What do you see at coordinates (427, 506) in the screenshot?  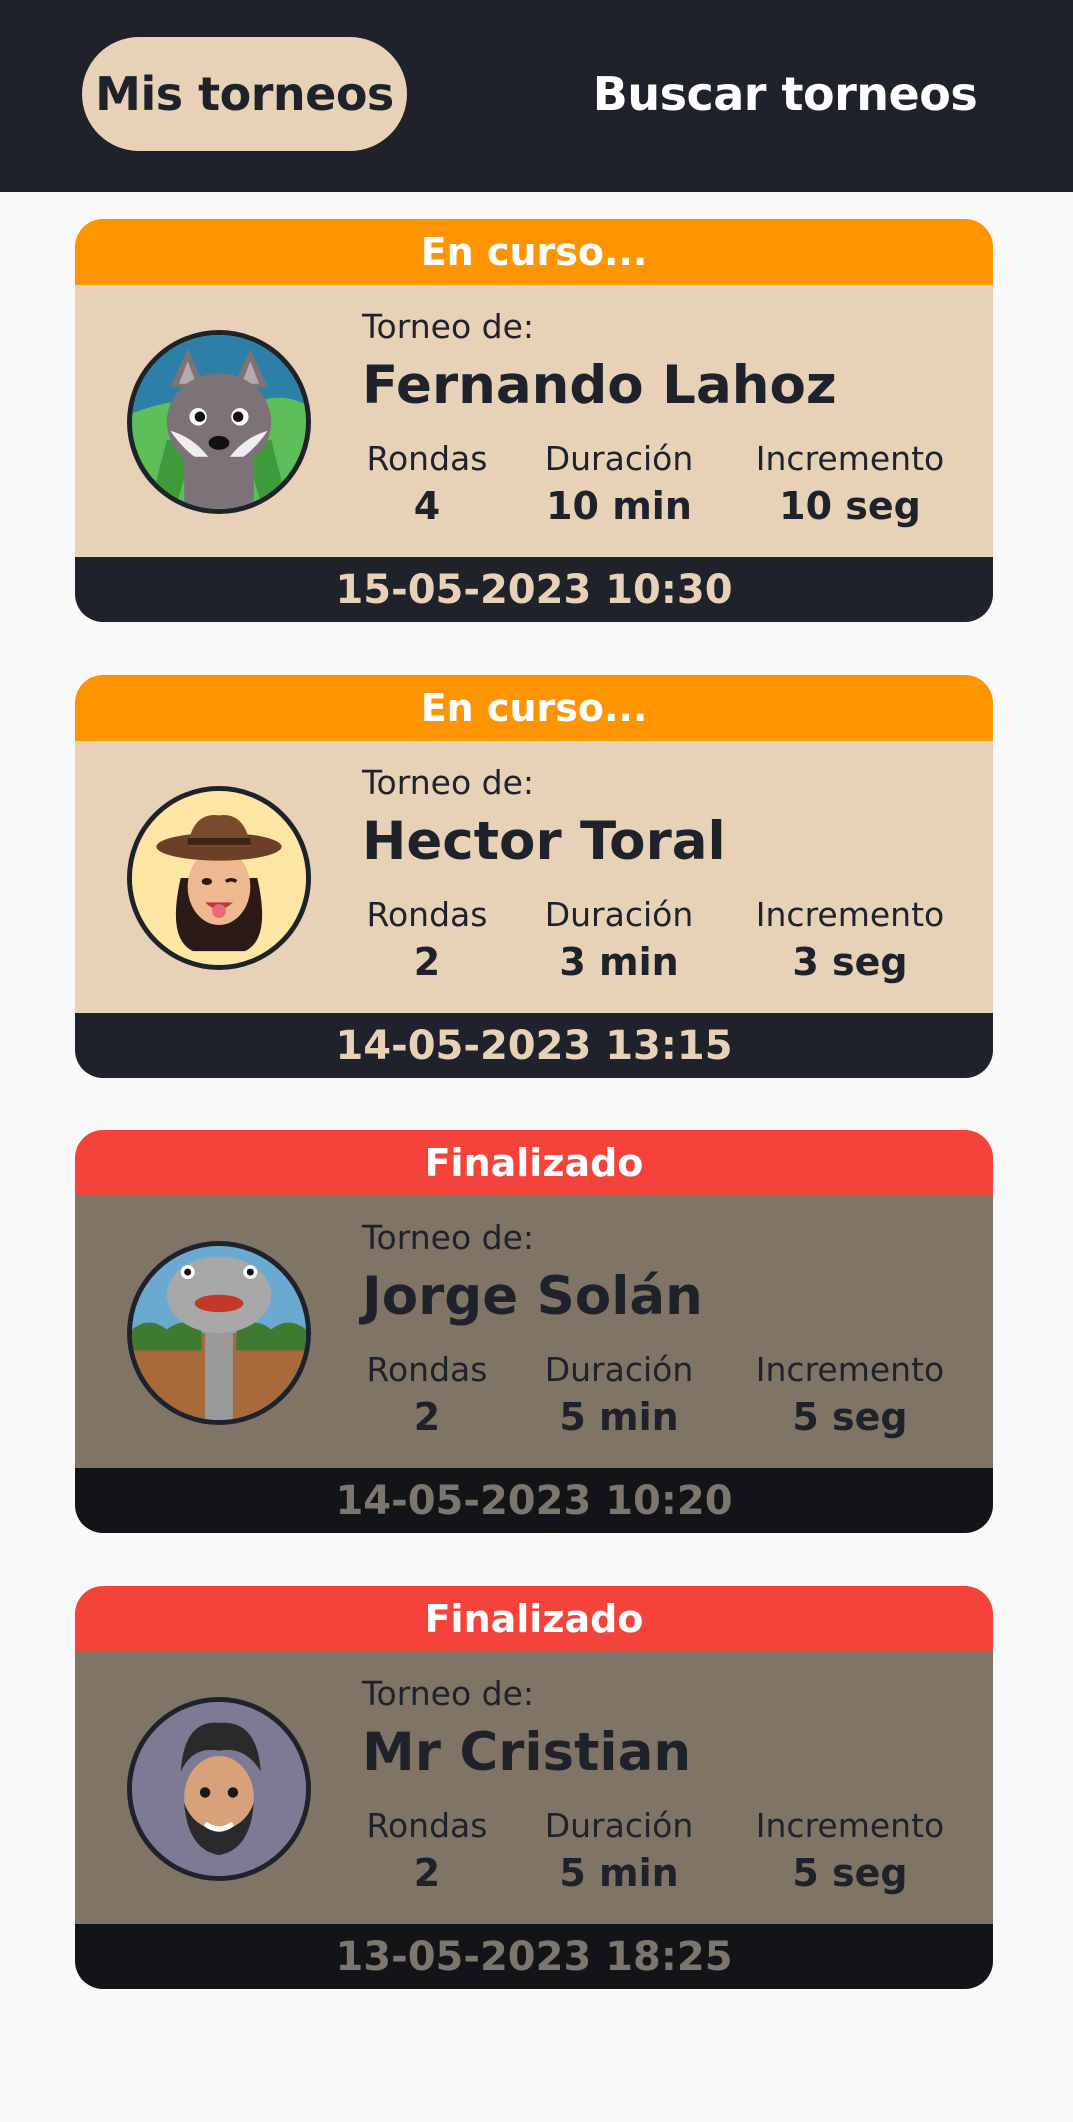 I see `rounds-value: 4` at bounding box center [427, 506].